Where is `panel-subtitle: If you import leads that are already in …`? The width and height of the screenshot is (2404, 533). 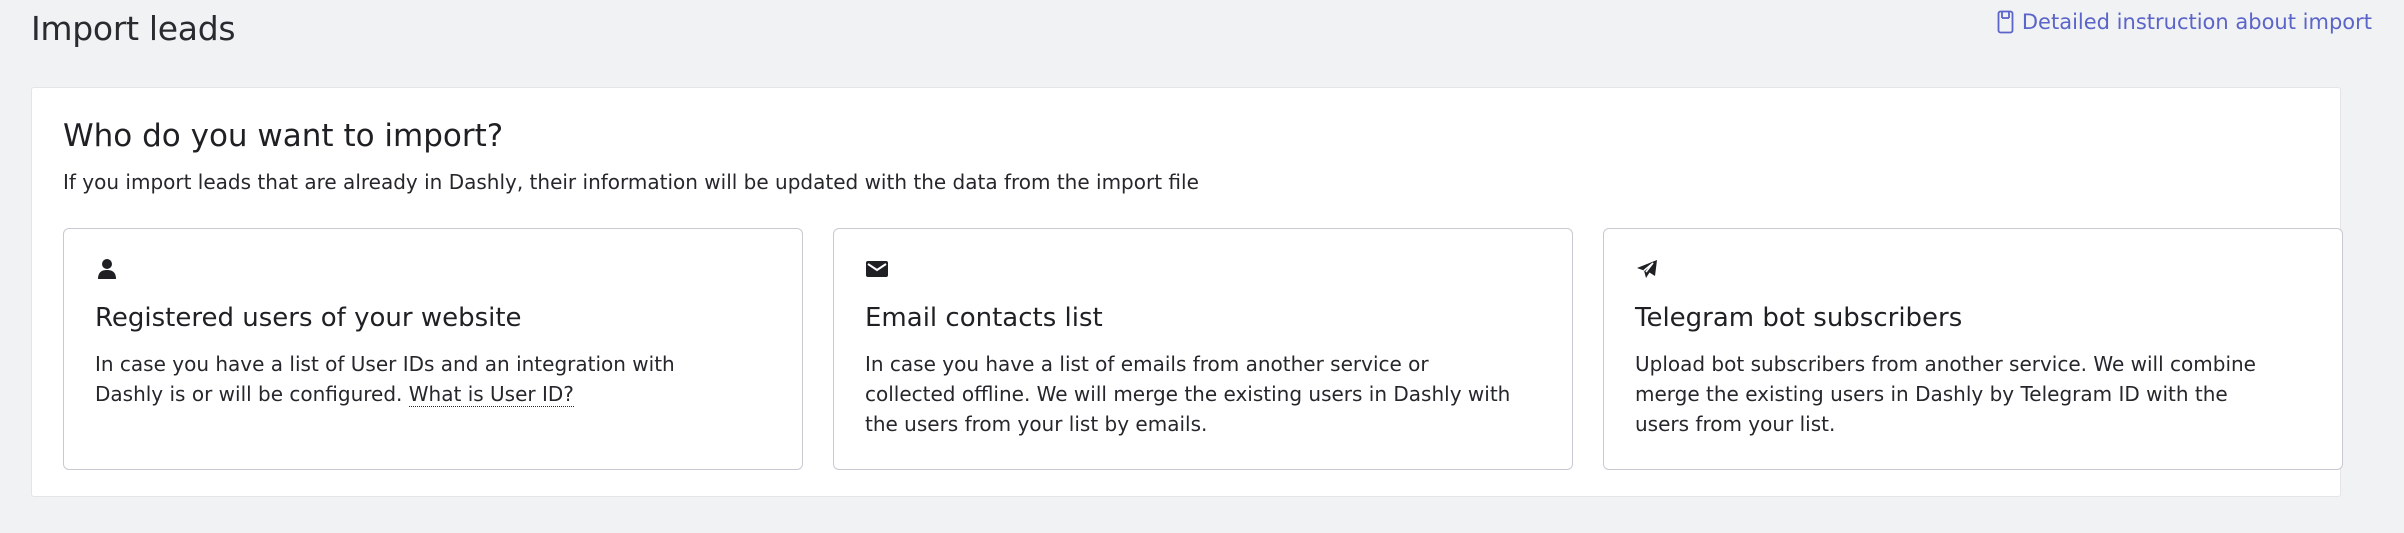
panel-subtitle: If you import leads that are already in … is located at coordinates (631, 182).